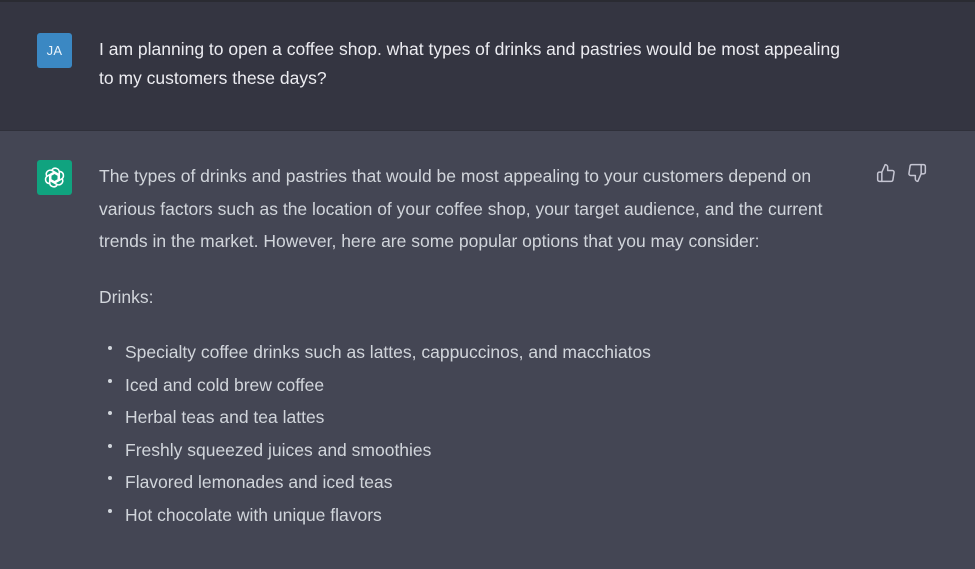  I want to click on list-item: Iced and cold brew coffee, so click(484, 385).